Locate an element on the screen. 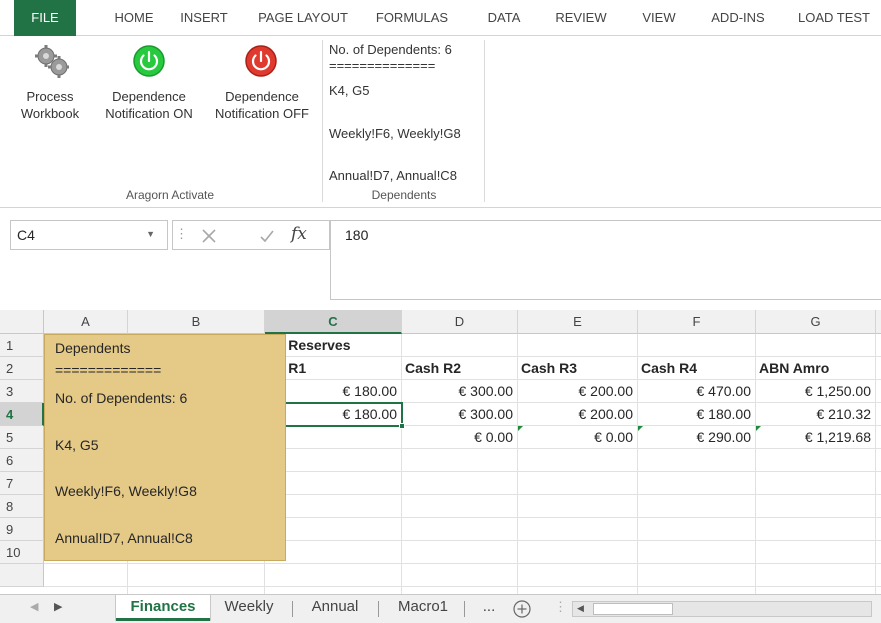 The height and width of the screenshot is (623, 881). tab-file: FILE is located at coordinates (45, 18).